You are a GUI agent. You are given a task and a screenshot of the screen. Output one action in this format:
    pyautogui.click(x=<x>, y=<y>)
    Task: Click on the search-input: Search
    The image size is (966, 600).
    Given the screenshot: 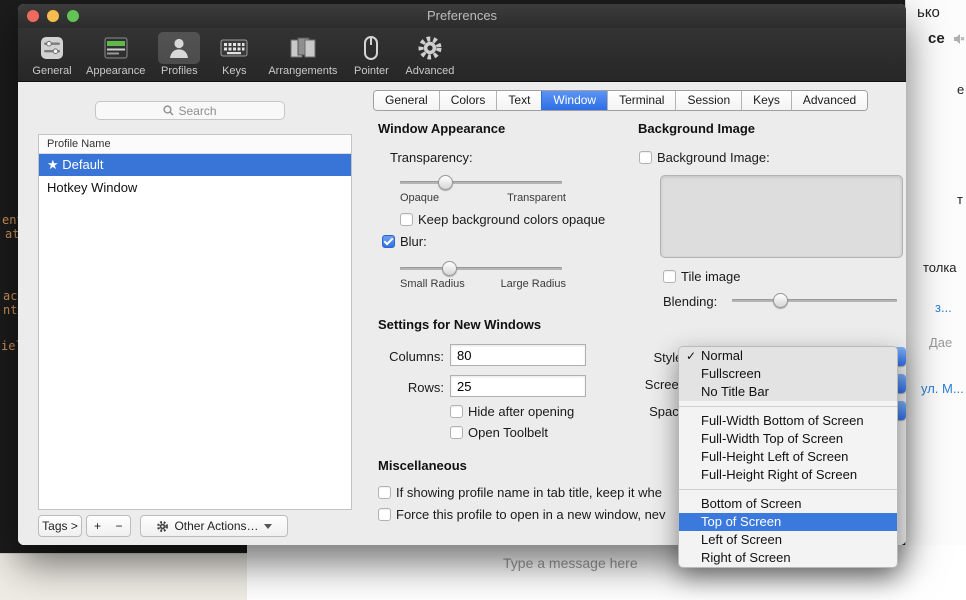 What is the action you would take?
    pyautogui.click(x=190, y=110)
    